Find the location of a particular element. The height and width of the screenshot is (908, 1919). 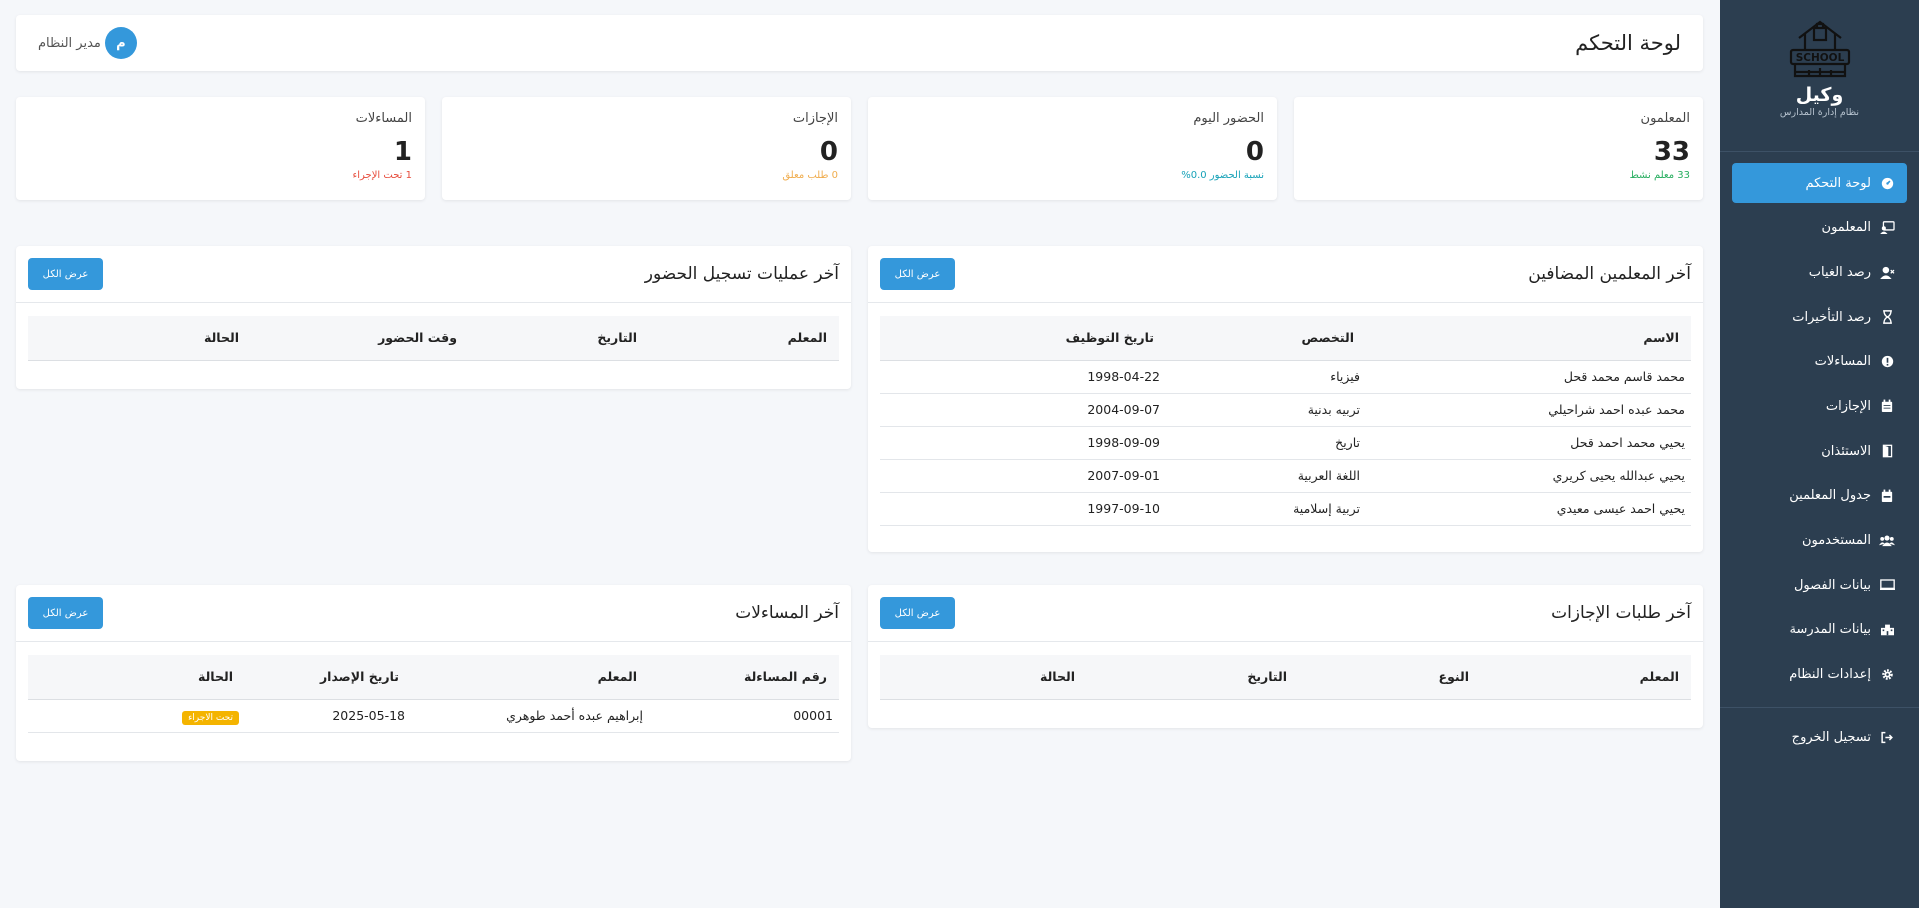

sidebar-item-label: المعلمون is located at coordinates (1846, 228).